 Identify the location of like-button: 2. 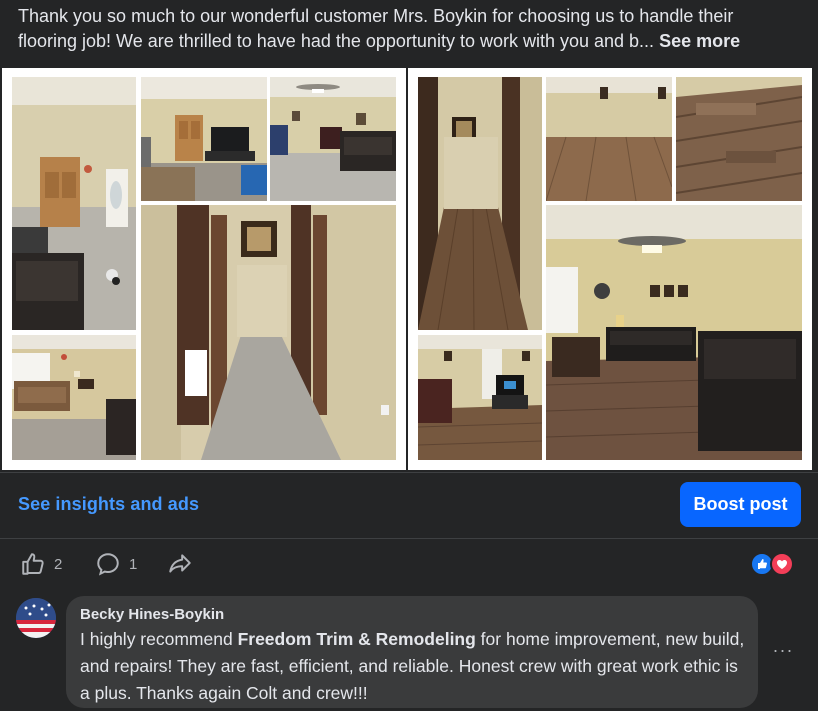
(41, 564).